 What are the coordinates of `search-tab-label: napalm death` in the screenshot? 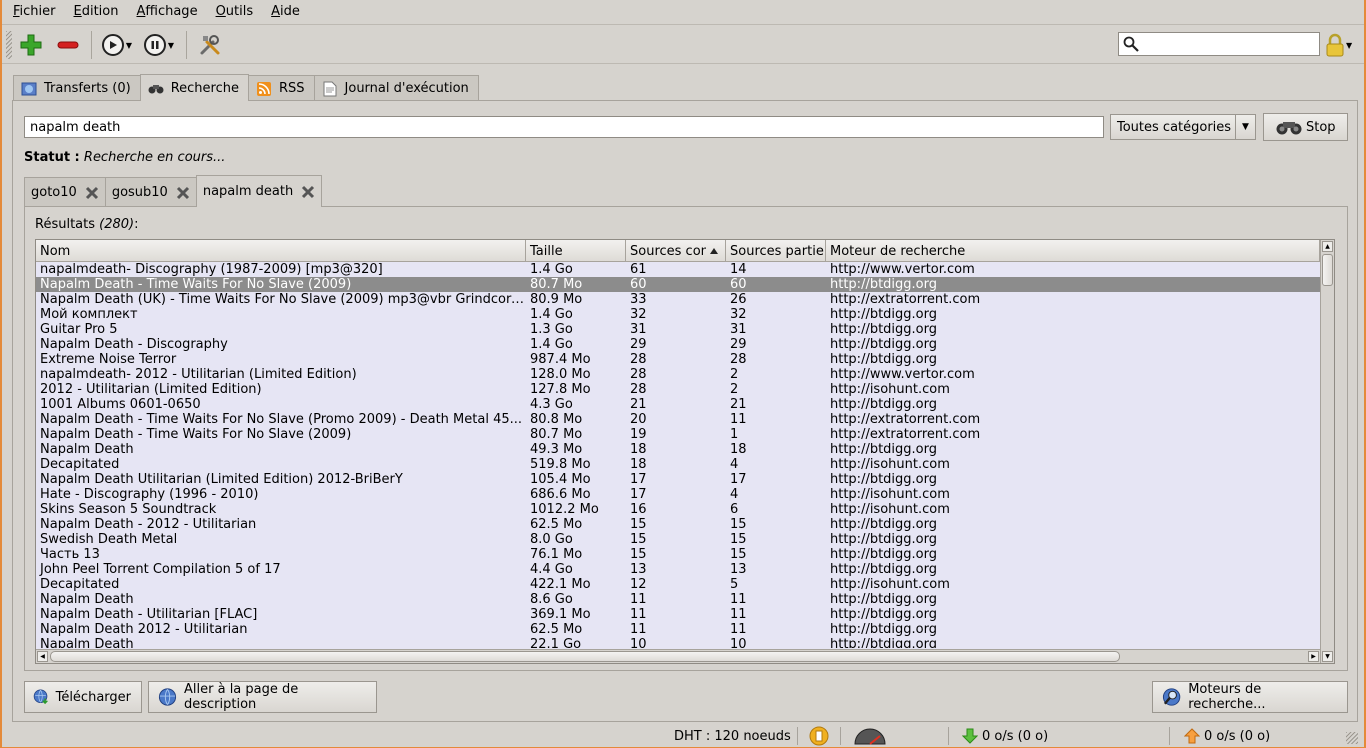 It's located at (248, 191).